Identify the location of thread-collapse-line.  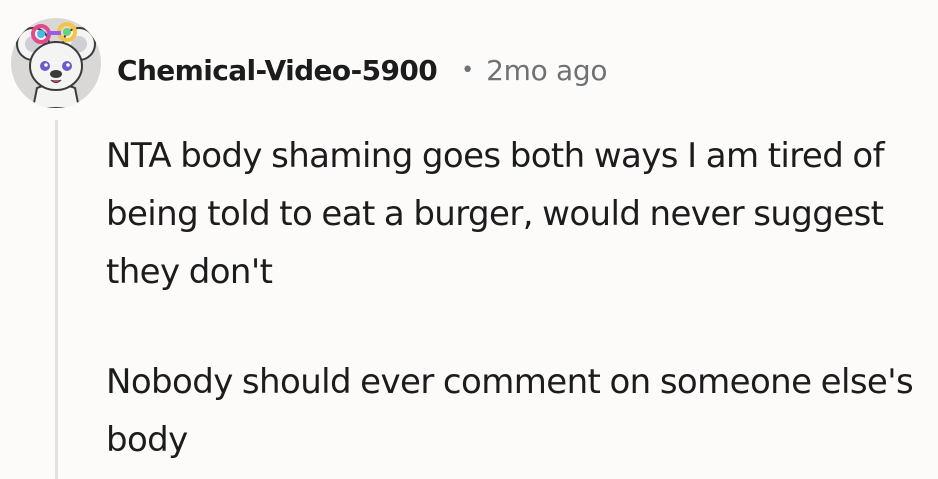
(56, 299).